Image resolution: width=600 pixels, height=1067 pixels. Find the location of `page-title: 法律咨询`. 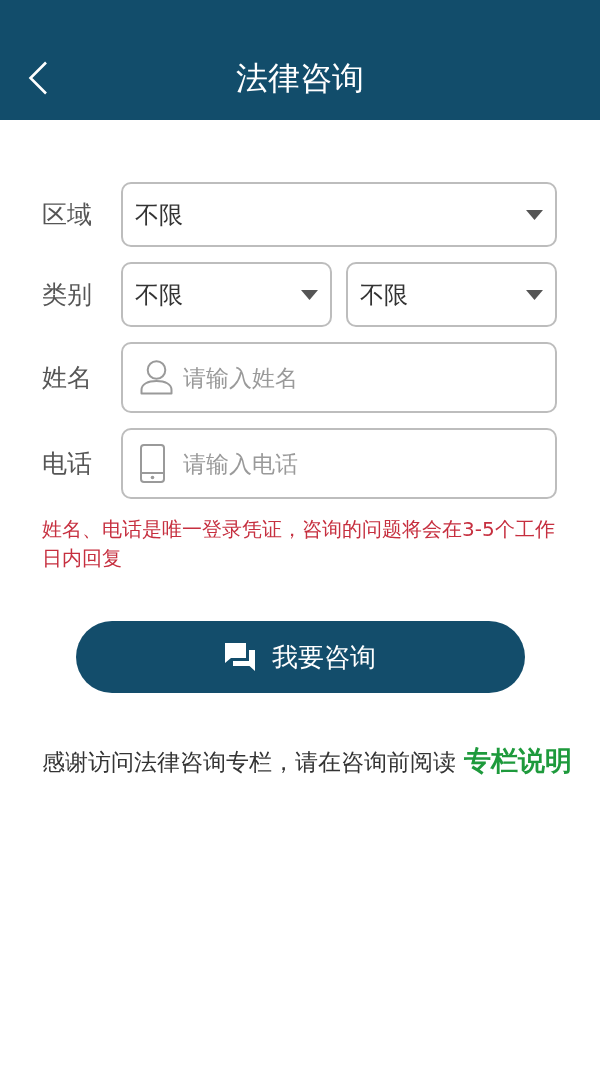

page-title: 法律咨询 is located at coordinates (300, 78).